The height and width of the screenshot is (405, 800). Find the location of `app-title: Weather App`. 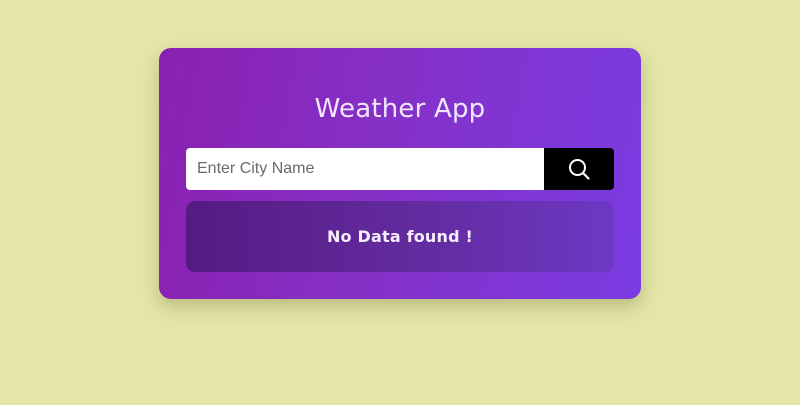

app-title: Weather App is located at coordinates (400, 109).